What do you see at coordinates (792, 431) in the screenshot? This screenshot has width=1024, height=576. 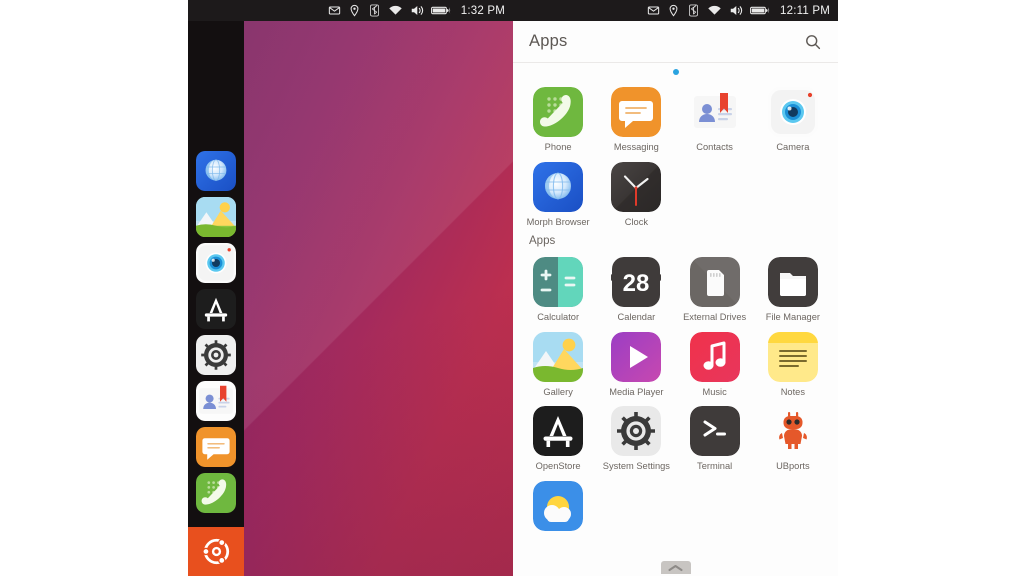 I see `ubports-icon` at bounding box center [792, 431].